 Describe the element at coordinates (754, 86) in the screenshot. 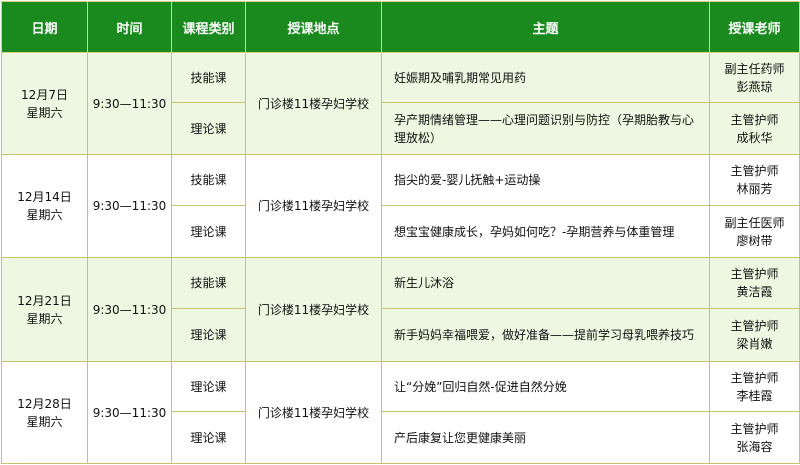

I see `teacher-name: 彭燕琼` at that location.